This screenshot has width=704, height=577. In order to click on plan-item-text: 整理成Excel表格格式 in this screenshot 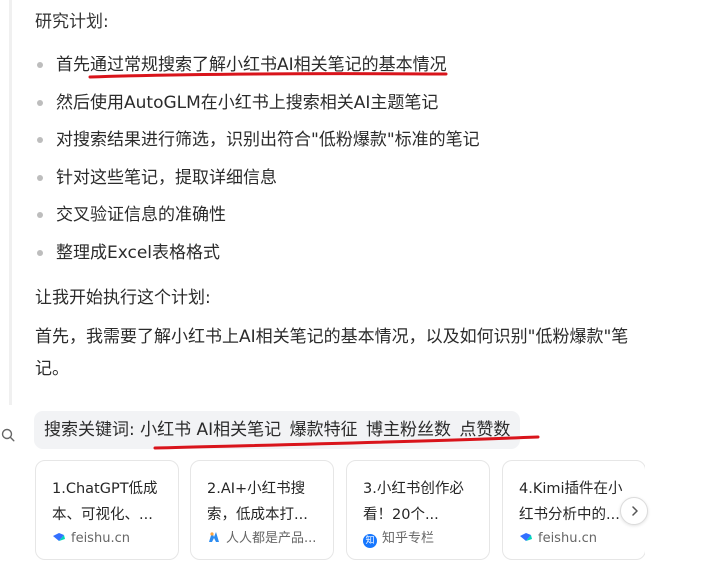, I will do `click(138, 252)`.